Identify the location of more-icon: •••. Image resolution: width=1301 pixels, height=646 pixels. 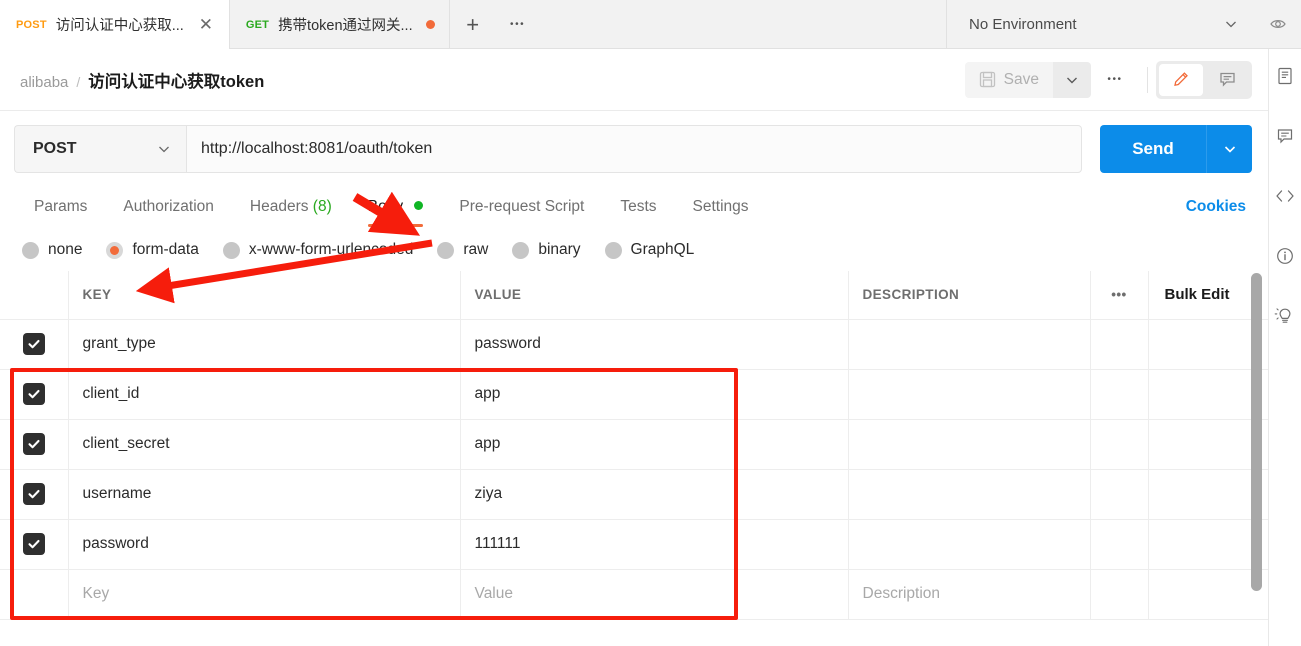
(517, 24).